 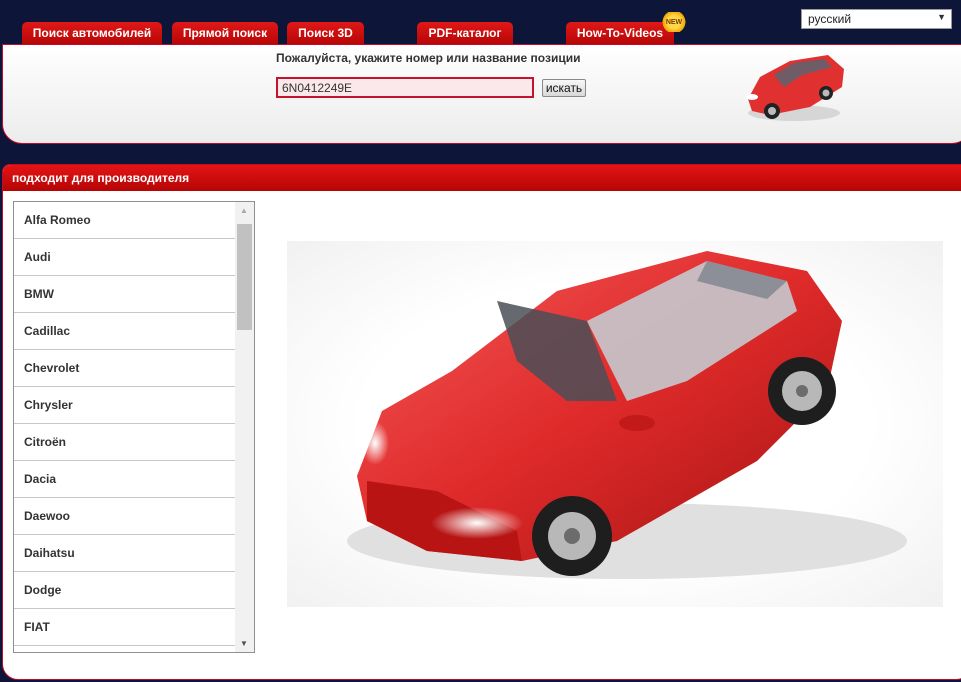 I want to click on tab-pdf-catalog: PDF-каталог, so click(x=465, y=33).